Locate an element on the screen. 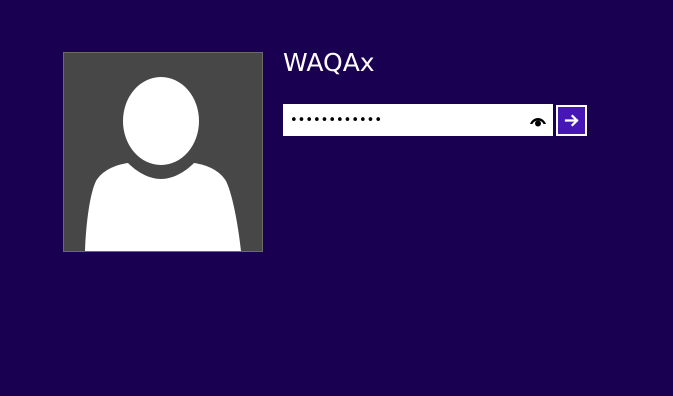 This screenshot has width=673, height=396. default-user-silhouette-icon is located at coordinates (163, 152).